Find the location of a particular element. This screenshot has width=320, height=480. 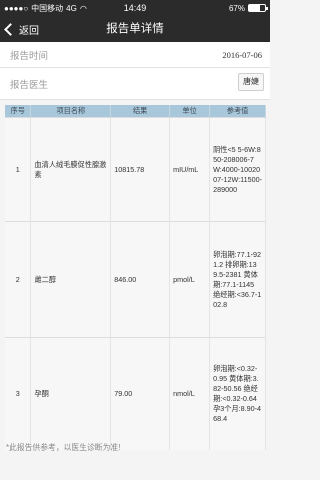

row-result: 846.00 is located at coordinates (140, 279).